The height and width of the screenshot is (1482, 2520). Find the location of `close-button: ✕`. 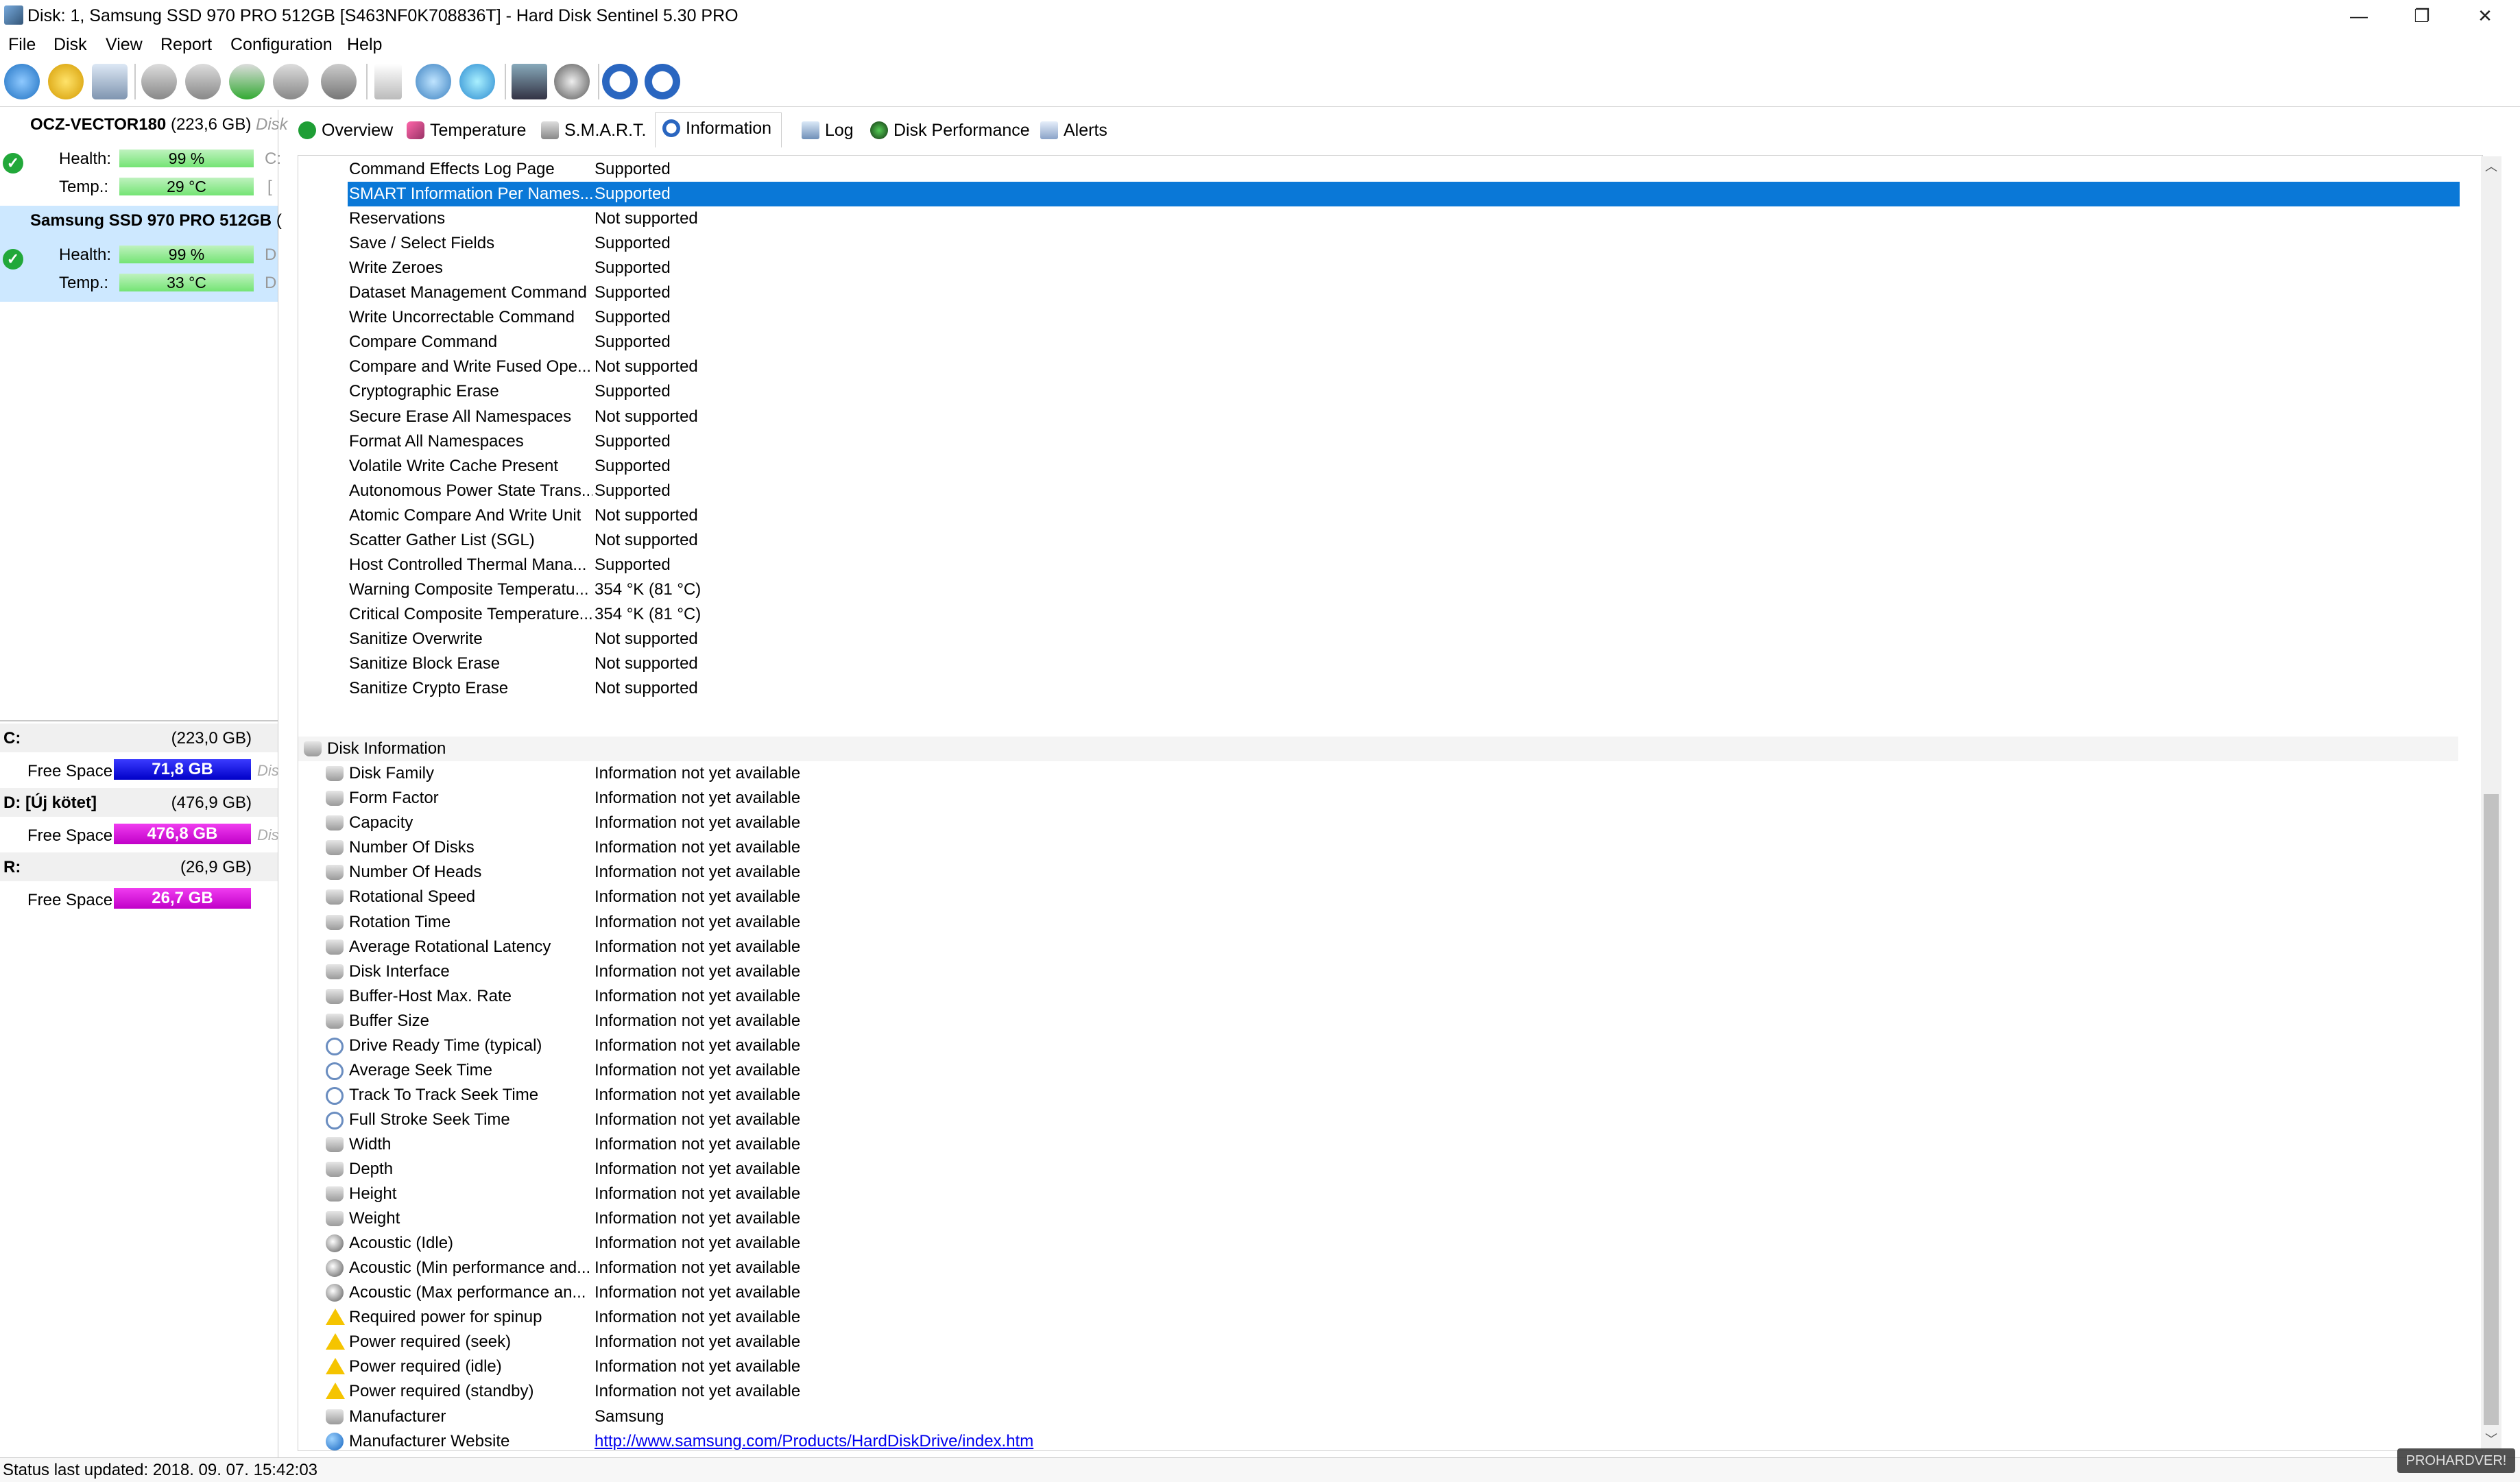

close-button: ✕ is located at coordinates (2485, 16).